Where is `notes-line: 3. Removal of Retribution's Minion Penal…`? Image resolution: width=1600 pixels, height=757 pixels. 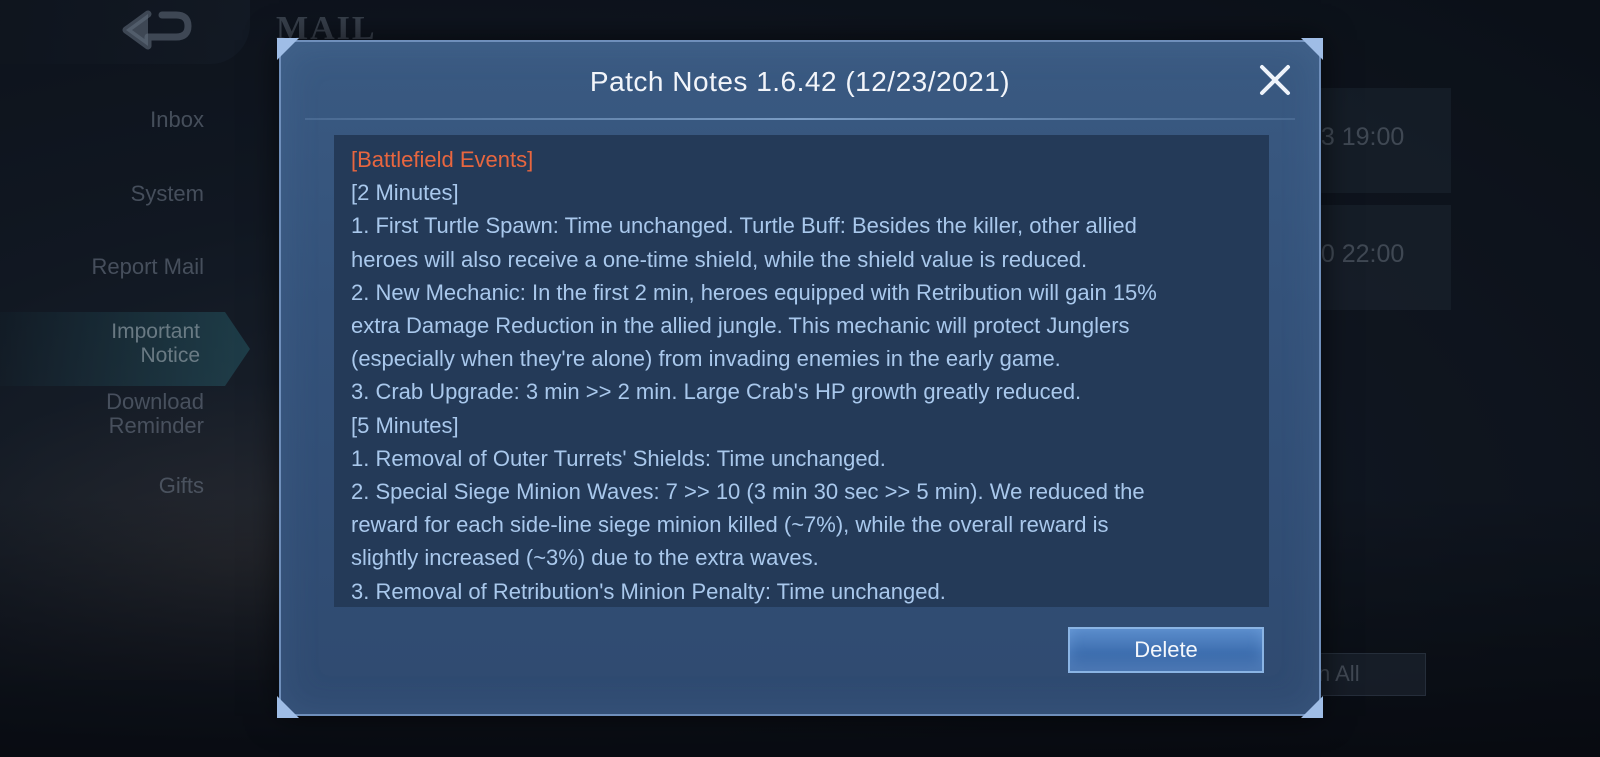 notes-line: 3. Removal of Retribution's Minion Penal… is located at coordinates (648, 591).